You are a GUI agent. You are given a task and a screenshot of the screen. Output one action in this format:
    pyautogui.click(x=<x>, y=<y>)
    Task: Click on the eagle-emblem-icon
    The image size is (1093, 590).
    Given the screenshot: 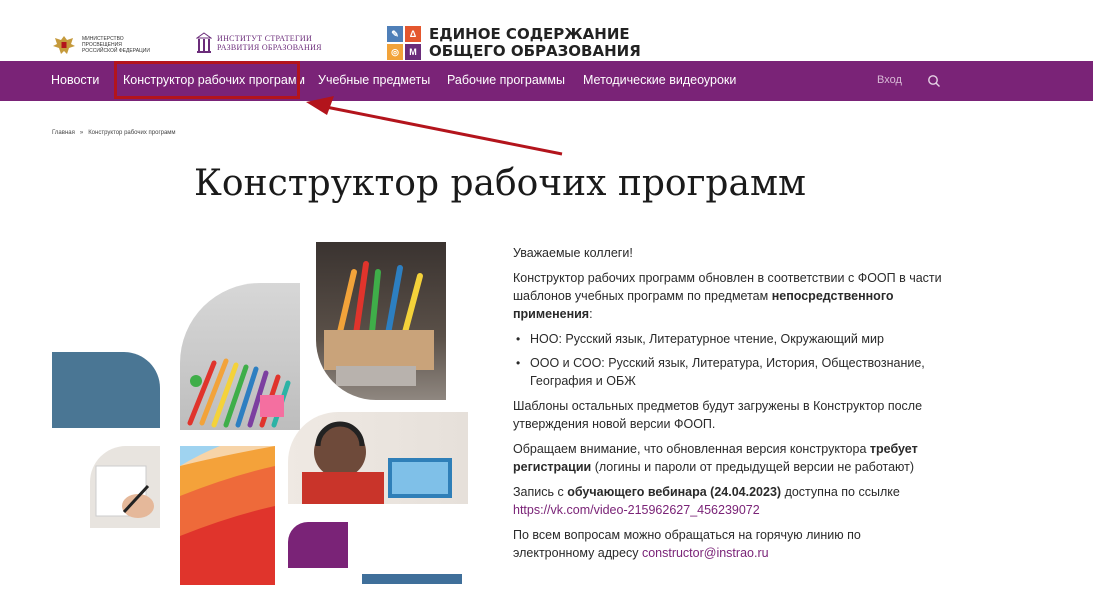 What is the action you would take?
    pyautogui.click(x=64, y=45)
    